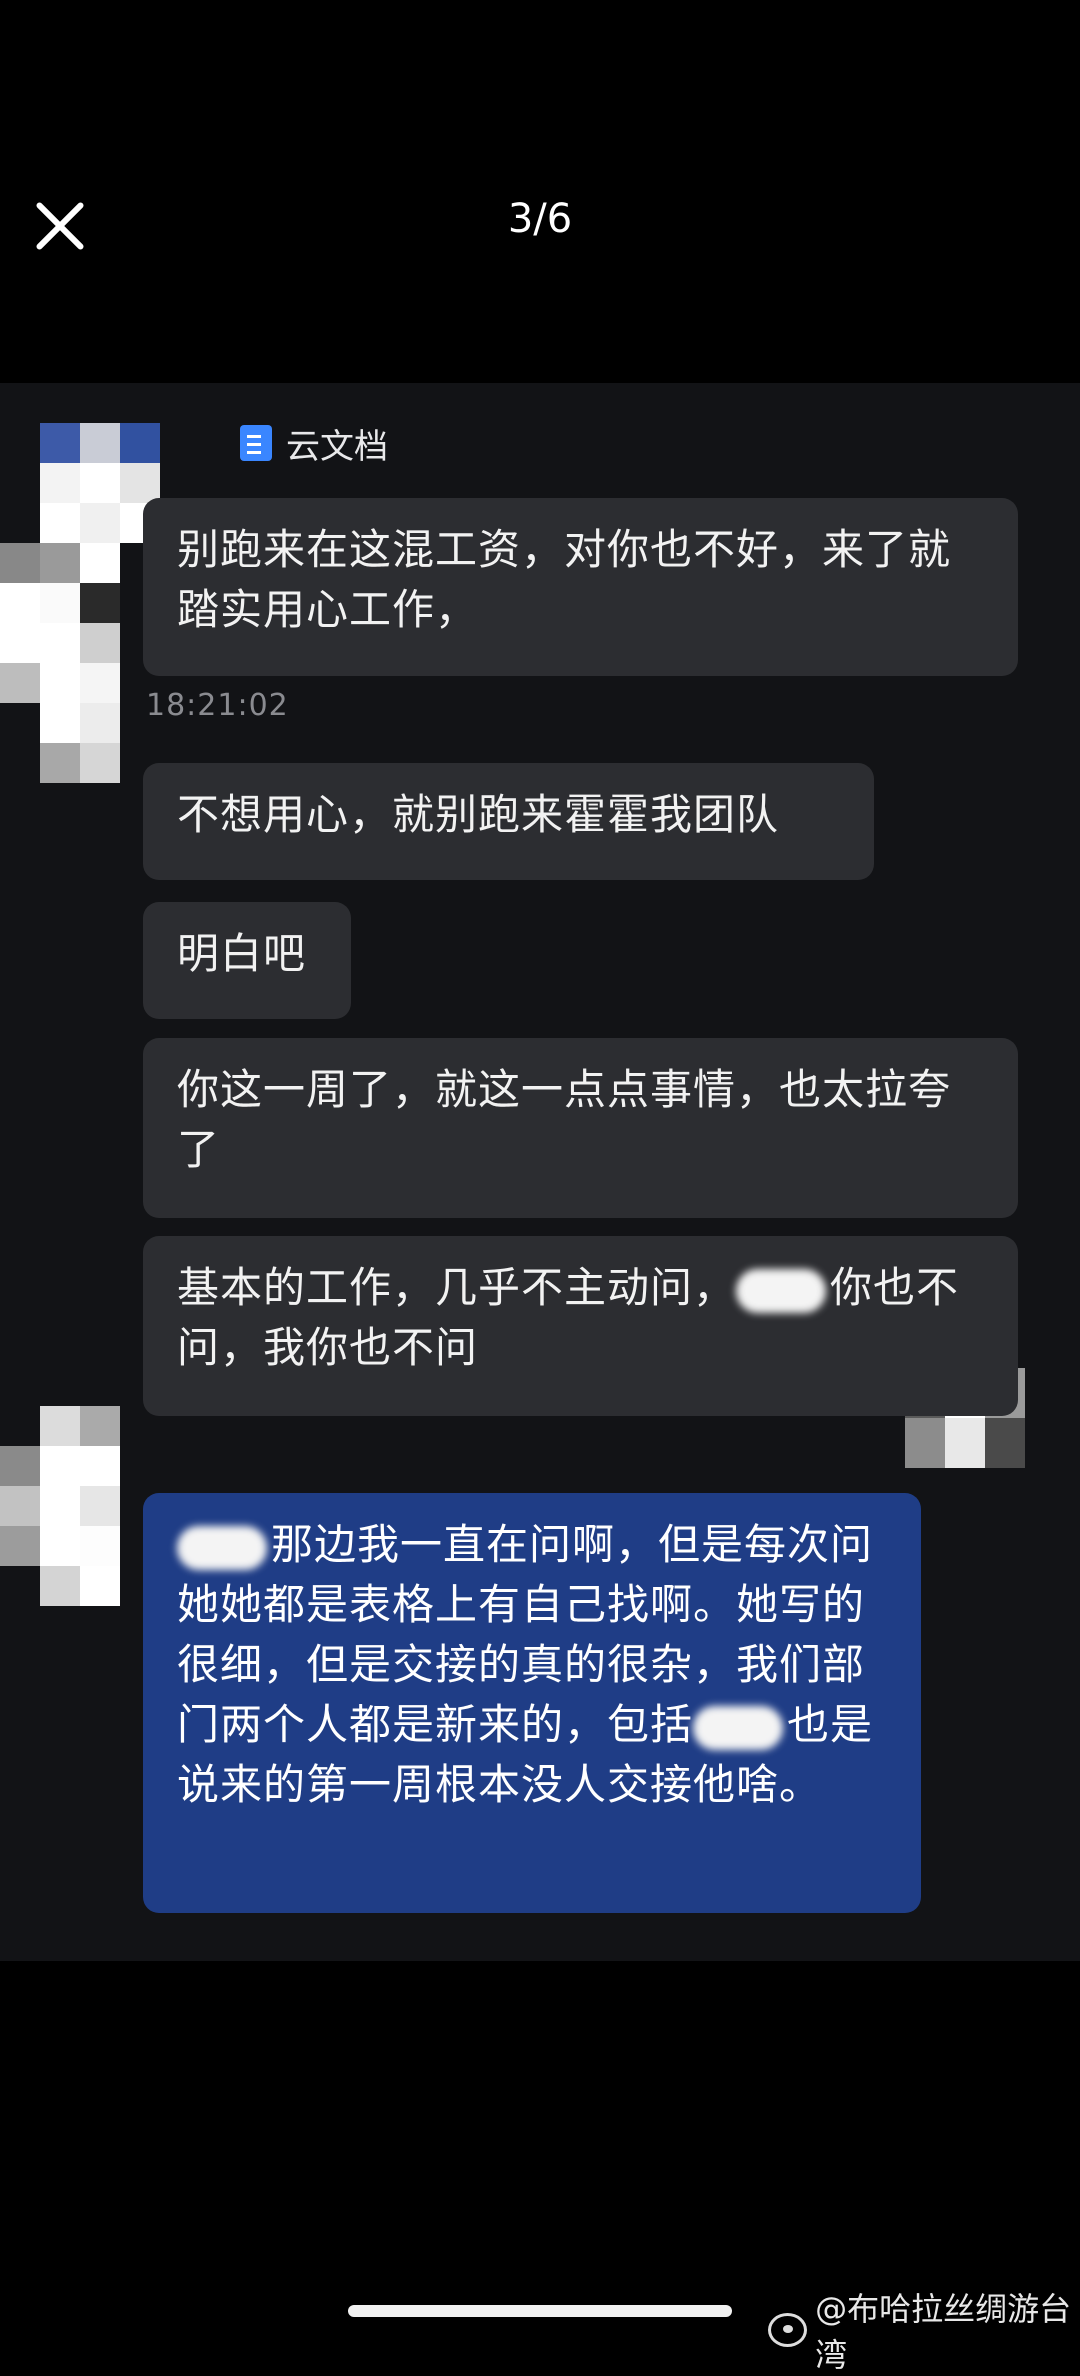  Describe the element at coordinates (580, 1128) in the screenshot. I see `message-bubble: 你这一周了，就这一点点事情，也太拉夸了` at that location.